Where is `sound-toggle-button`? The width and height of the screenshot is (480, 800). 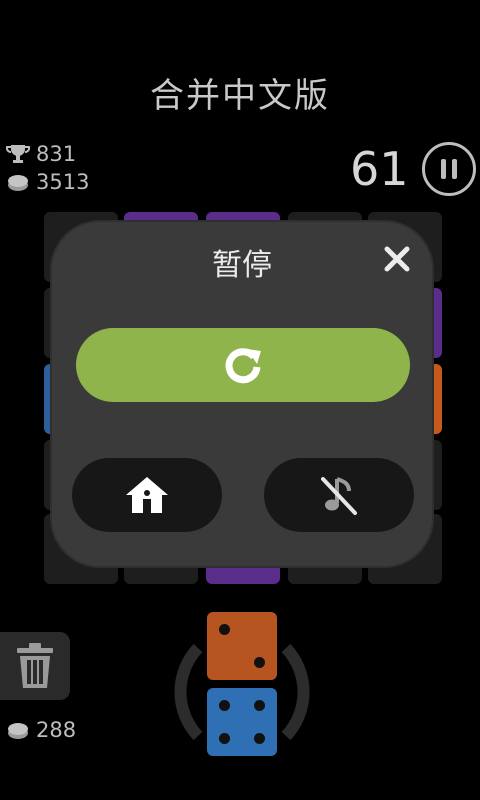
sound-toggle-button is located at coordinates (339, 495).